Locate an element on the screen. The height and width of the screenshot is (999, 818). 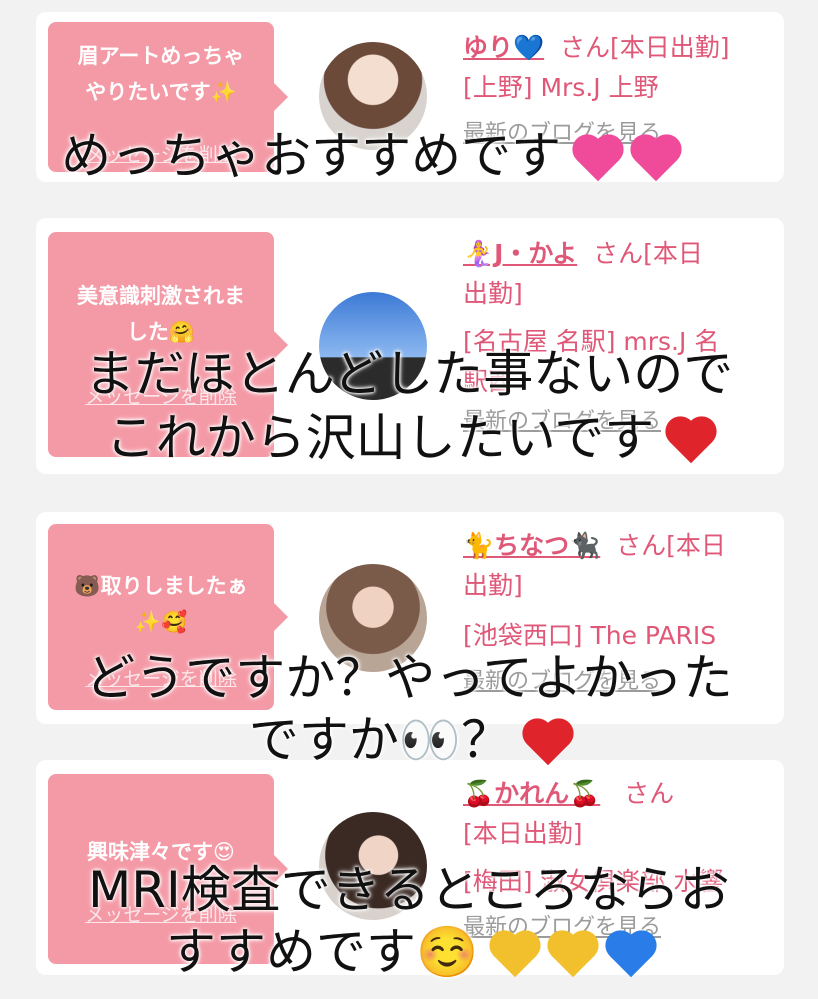
cast-name-link: ゆり💙 is located at coordinates (503, 47).